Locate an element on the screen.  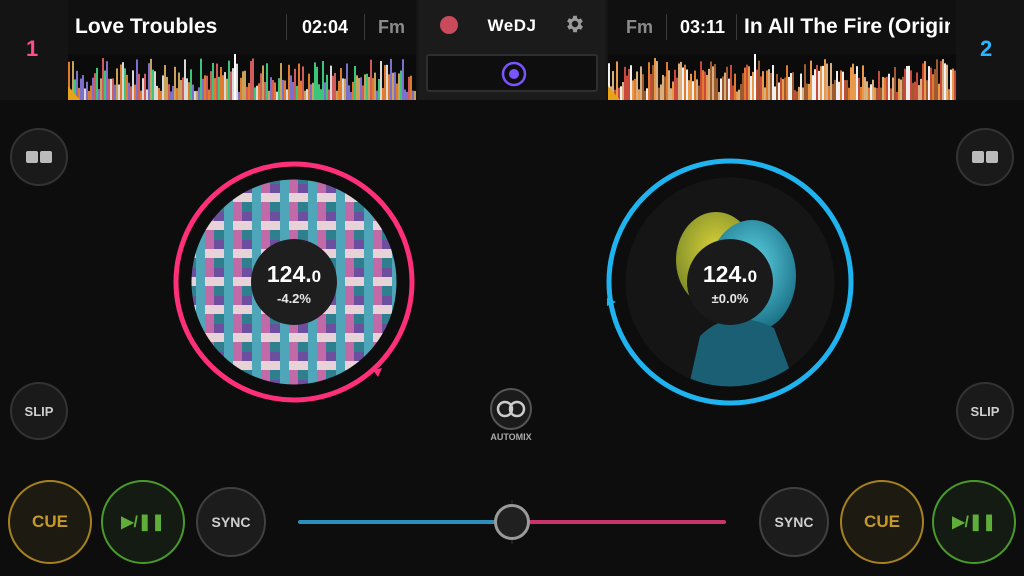
deck-a-play-pause-button: ▶/❚❚ is located at coordinates (143, 522).